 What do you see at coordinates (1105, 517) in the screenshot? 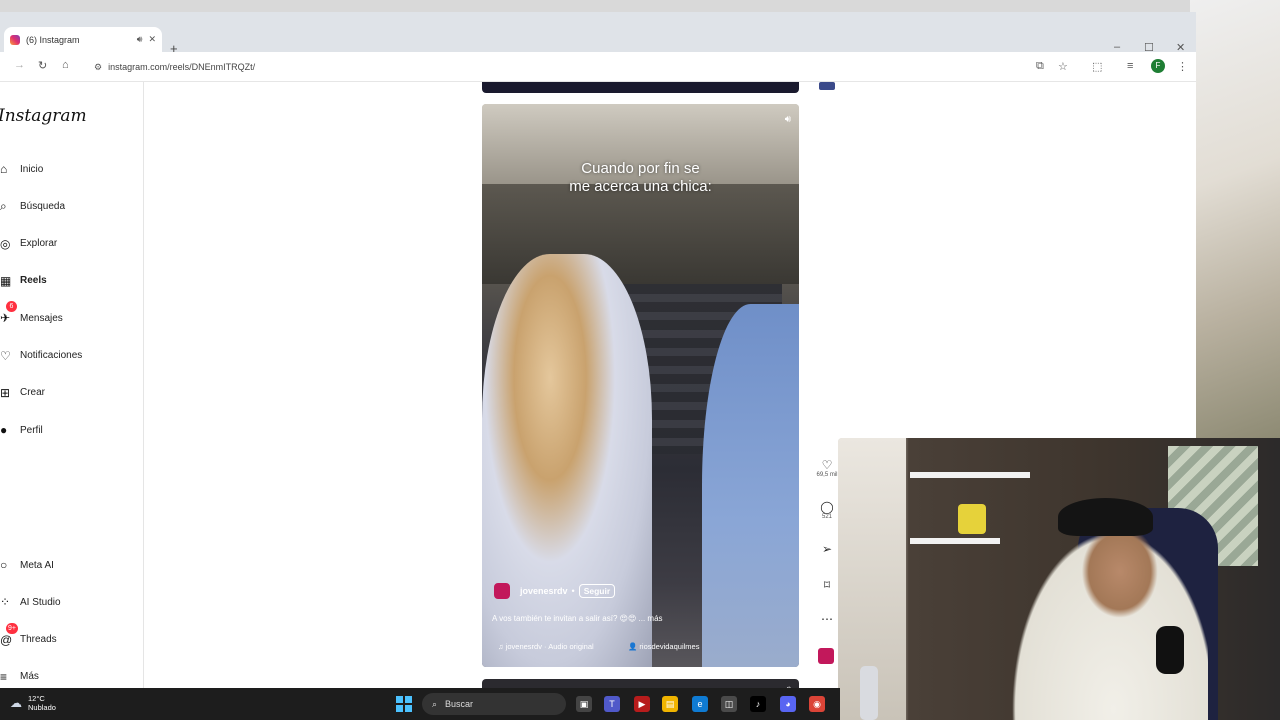
I see `webcam-cap` at bounding box center [1105, 517].